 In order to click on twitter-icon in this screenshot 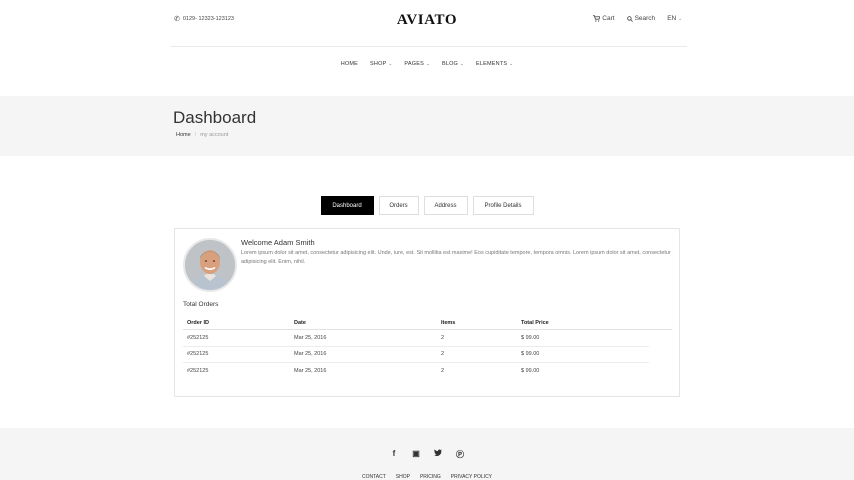, I will do `click(438, 454)`.